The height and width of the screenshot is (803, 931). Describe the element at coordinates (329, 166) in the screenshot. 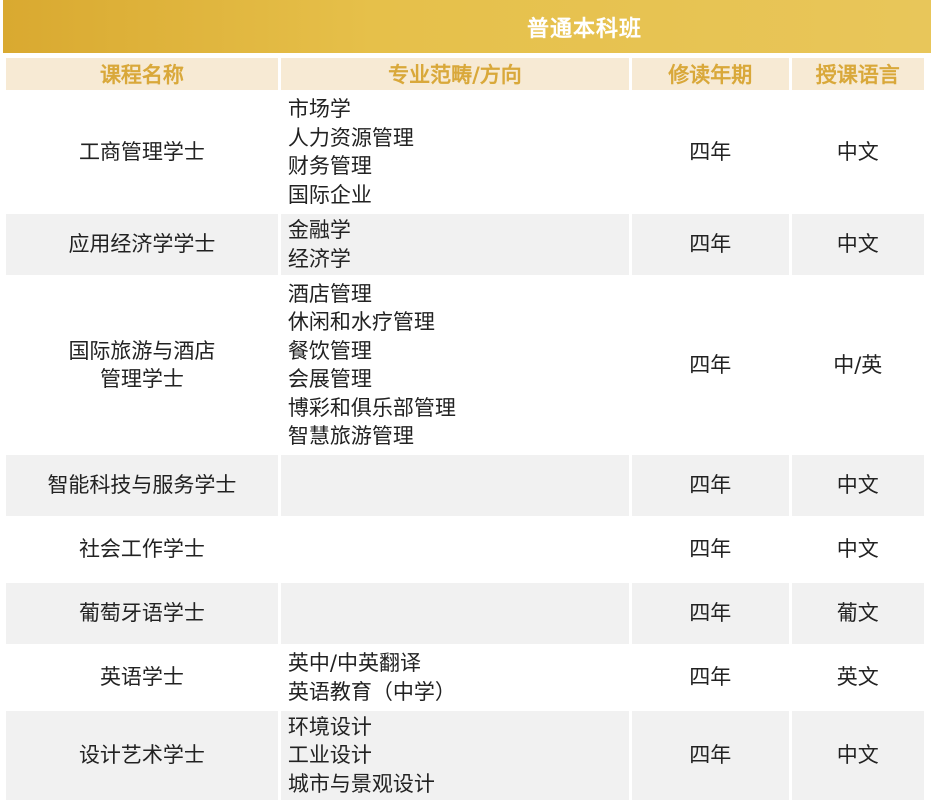

I see `spec-item: 财务管理` at that location.